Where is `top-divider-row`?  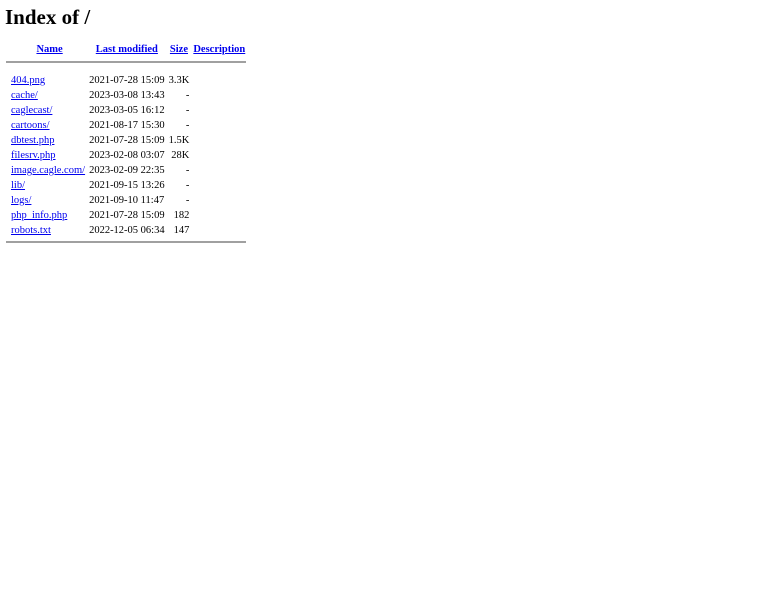 top-divider-row is located at coordinates (126, 62).